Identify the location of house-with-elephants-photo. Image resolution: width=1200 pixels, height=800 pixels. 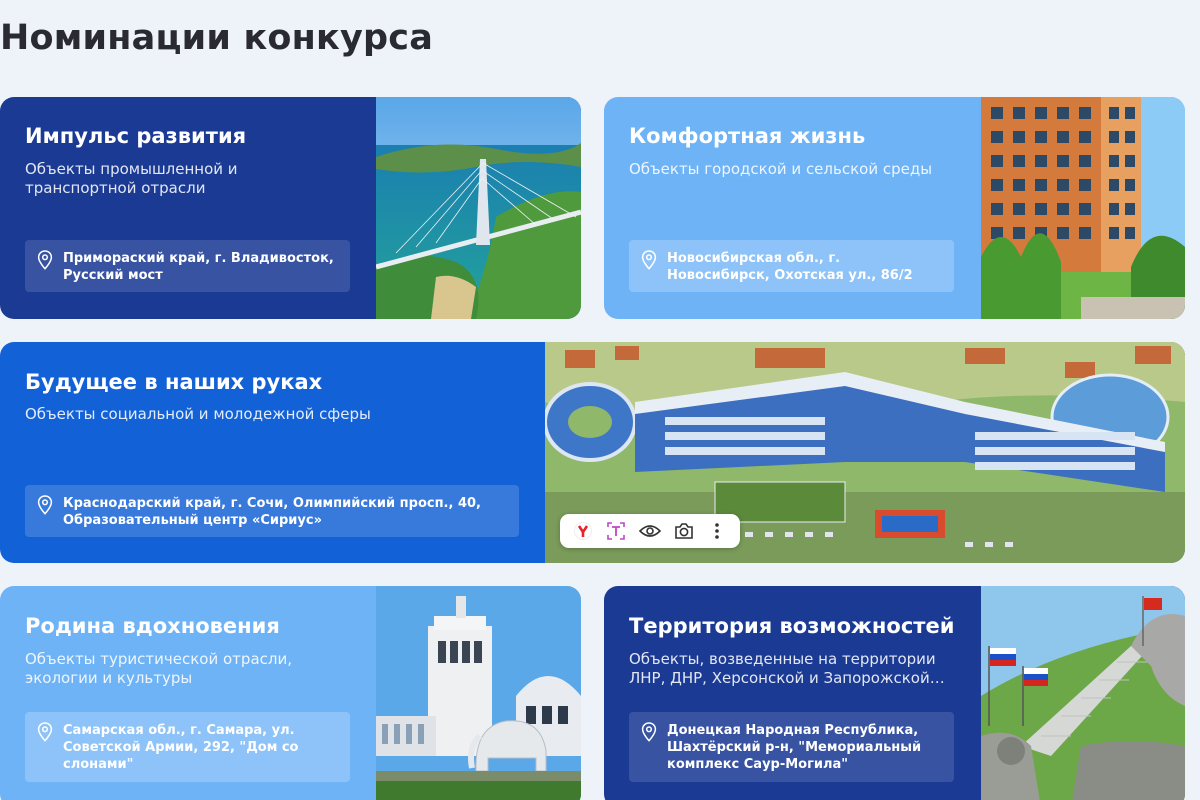
(478, 693).